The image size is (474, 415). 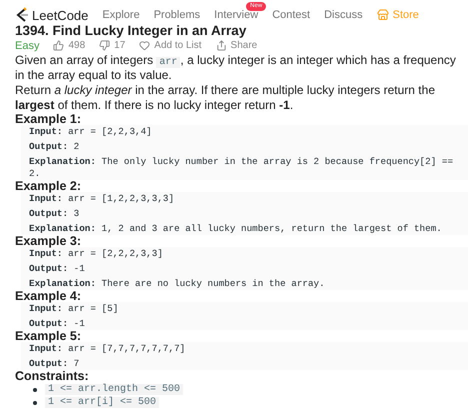 I want to click on example-heading: Example 2:, so click(x=48, y=186).